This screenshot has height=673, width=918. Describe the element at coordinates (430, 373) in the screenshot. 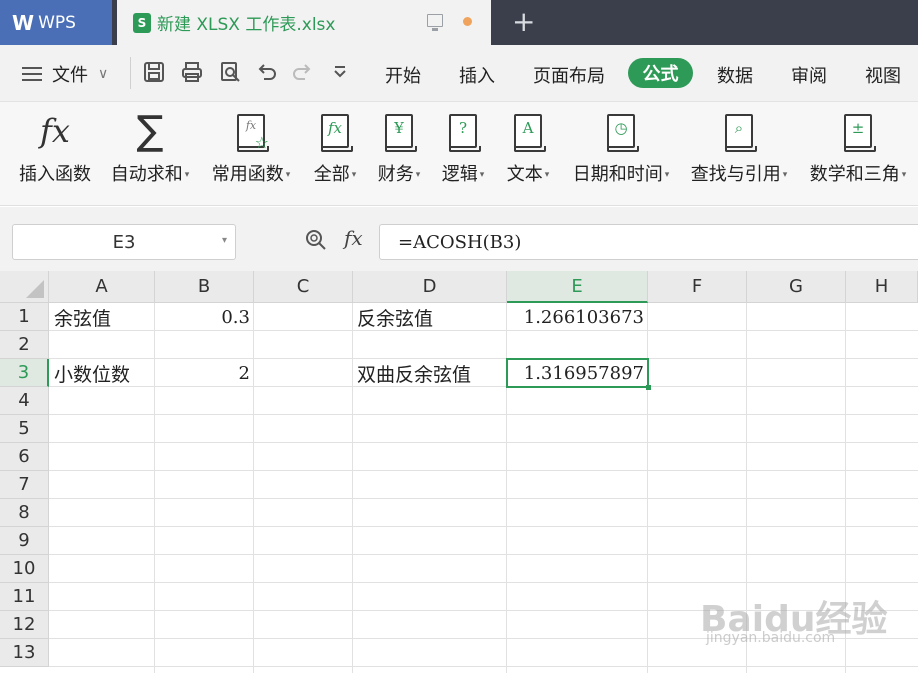

I see `cell-d3: 双曲反余弦值` at that location.